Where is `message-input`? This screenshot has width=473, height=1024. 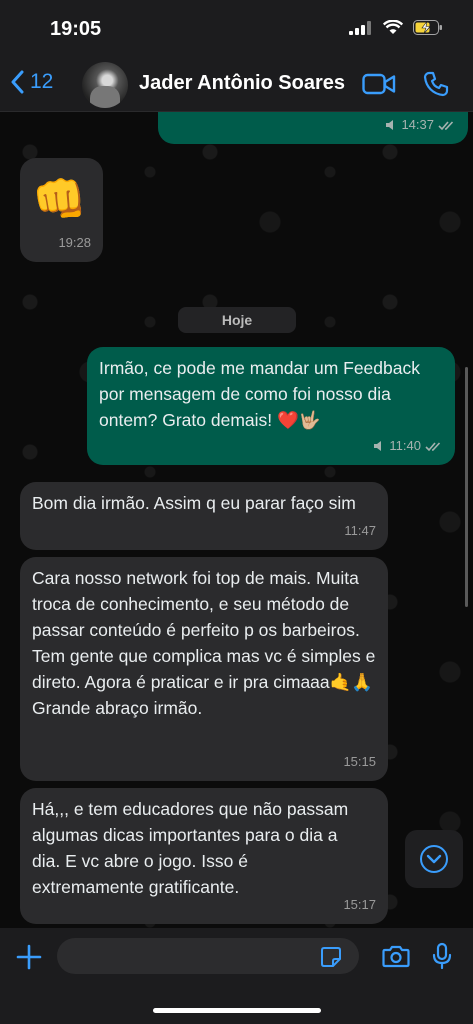
message-input is located at coordinates (208, 956).